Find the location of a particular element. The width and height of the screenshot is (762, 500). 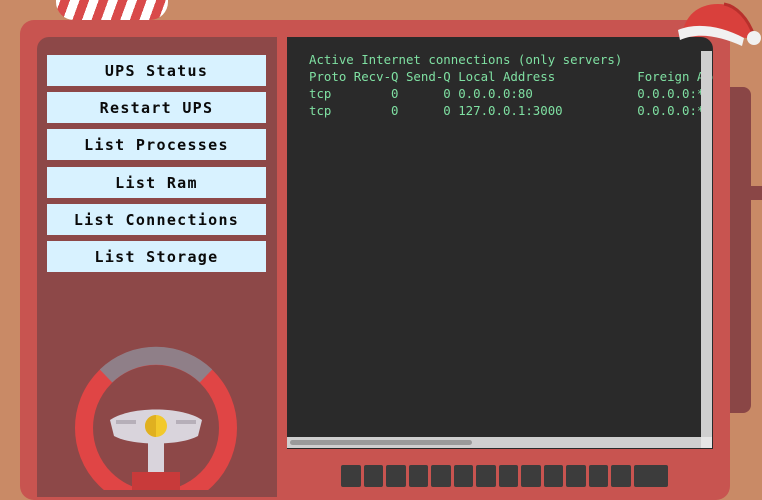

steering-wheel-icon is located at coordinates (156, 418).